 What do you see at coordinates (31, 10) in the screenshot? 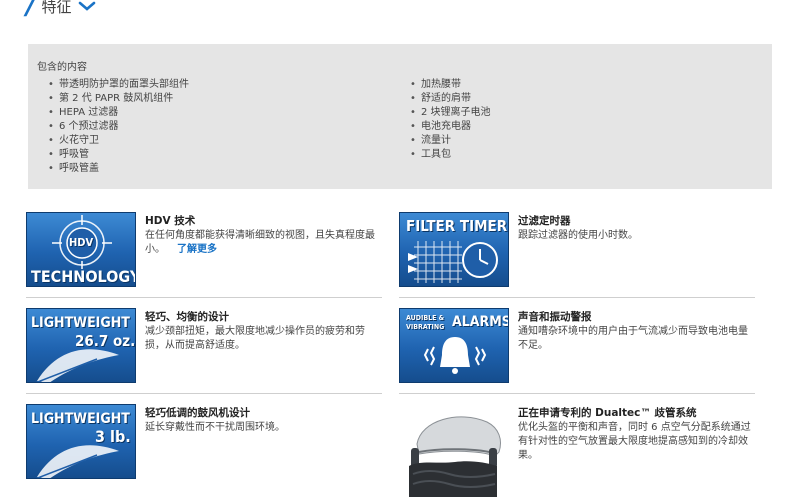
I see `accent-slash-icon: /` at bounding box center [31, 10].